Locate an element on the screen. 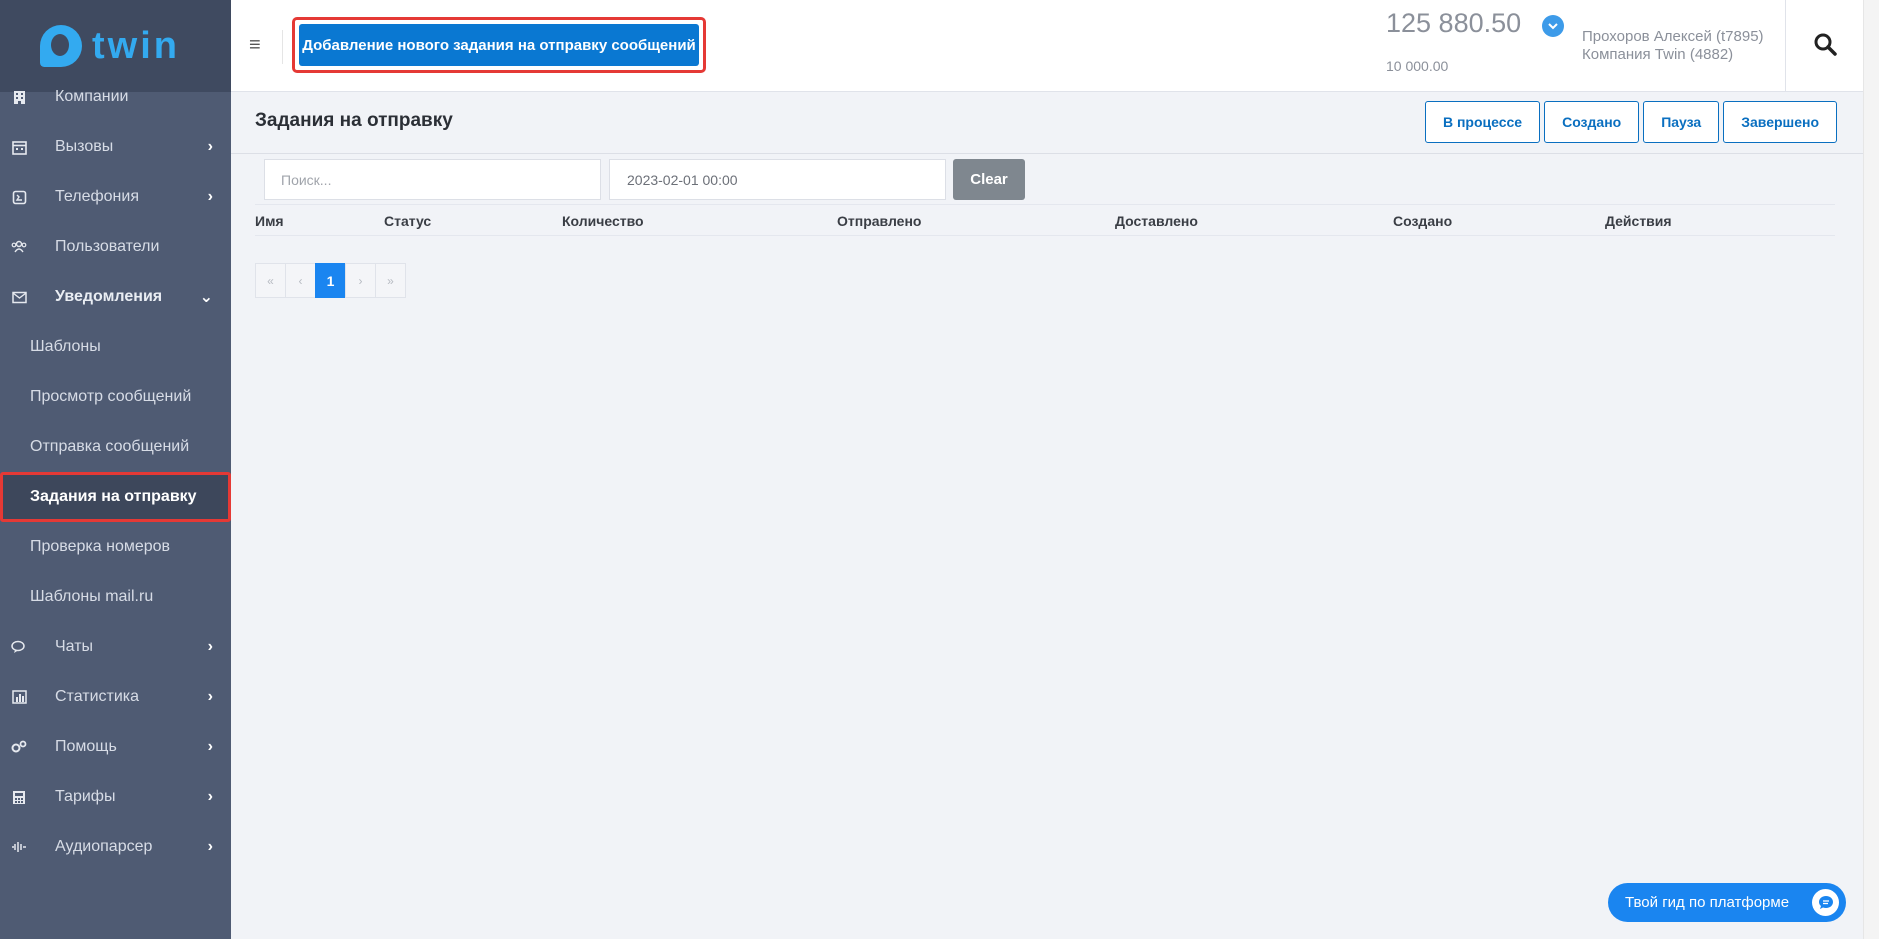 The height and width of the screenshot is (939, 1879). account-balance: 125 880.50 is located at coordinates (1454, 23).